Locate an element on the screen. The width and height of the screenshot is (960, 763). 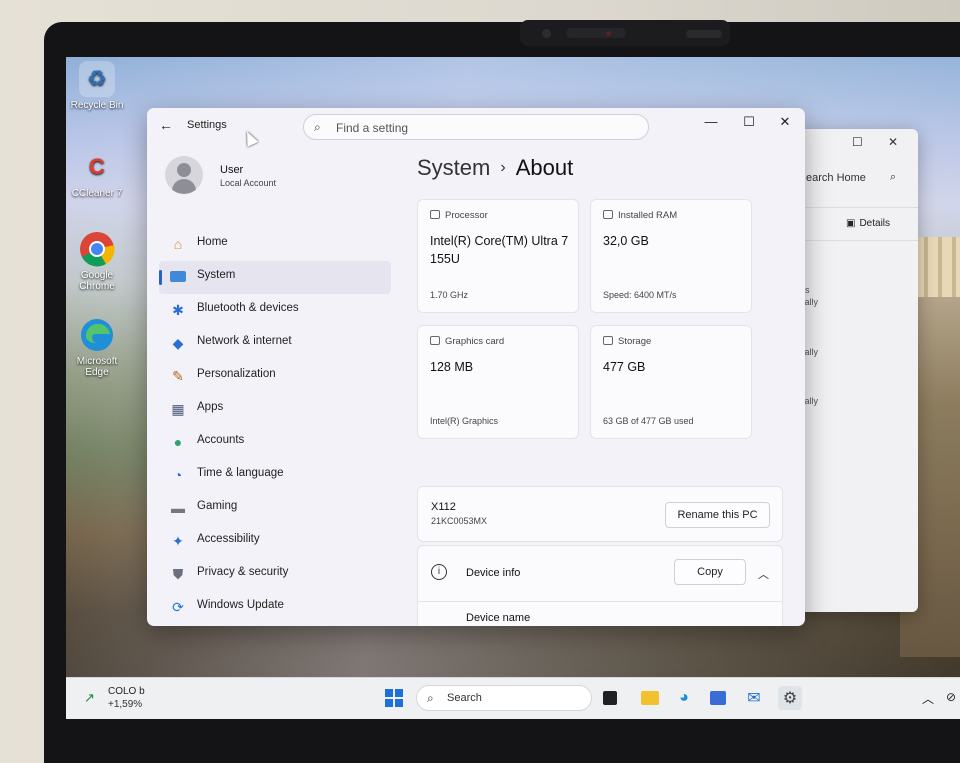
storage-icon is located at coordinates (608, 340).